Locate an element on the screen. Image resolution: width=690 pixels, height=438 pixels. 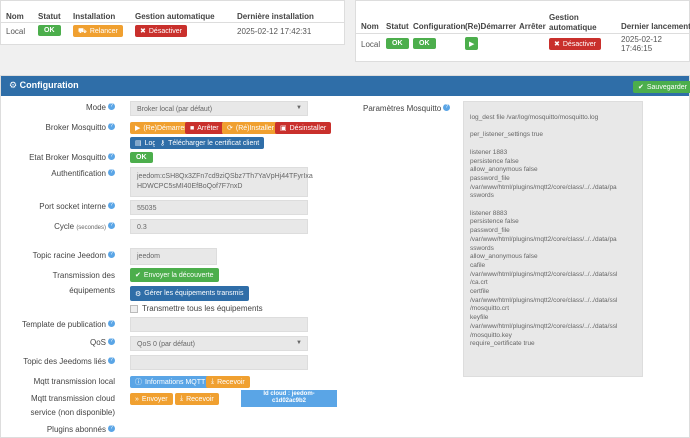
config-title: ⚙ Configuration is located at coordinates (44, 85).